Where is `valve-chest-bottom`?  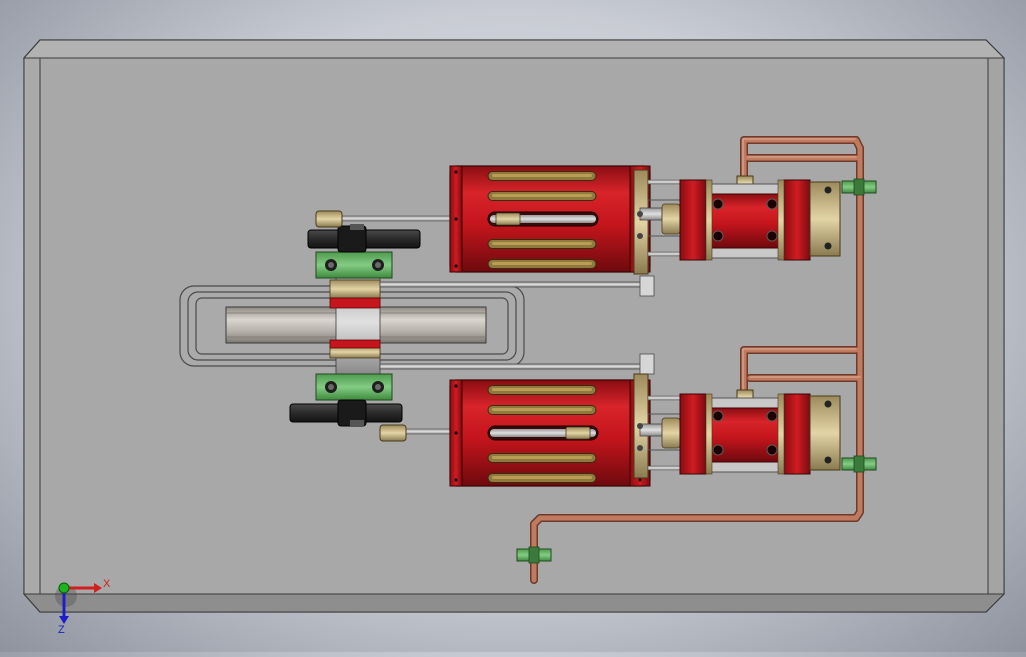 valve-chest-bottom is located at coordinates (760, 434).